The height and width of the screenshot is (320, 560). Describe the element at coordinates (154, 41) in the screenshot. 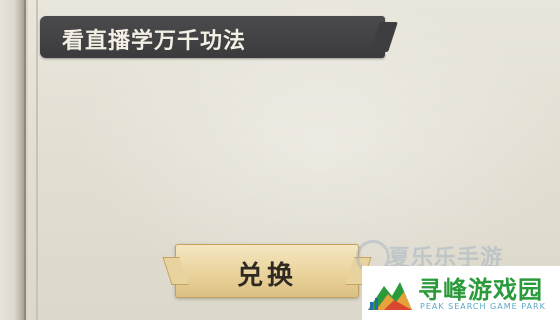

I see `quest-title: 看直播学万千功法` at that location.